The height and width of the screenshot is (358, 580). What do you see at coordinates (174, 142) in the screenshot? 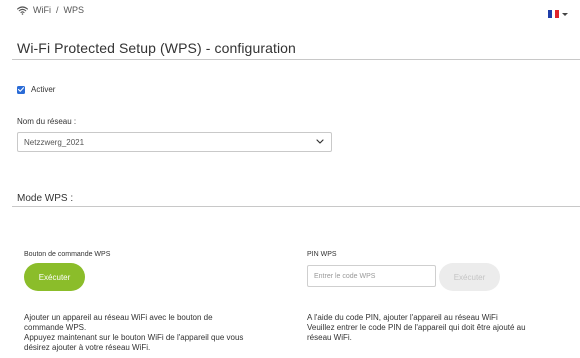
I see `network-name-select: Netzzwerg_2021` at bounding box center [174, 142].